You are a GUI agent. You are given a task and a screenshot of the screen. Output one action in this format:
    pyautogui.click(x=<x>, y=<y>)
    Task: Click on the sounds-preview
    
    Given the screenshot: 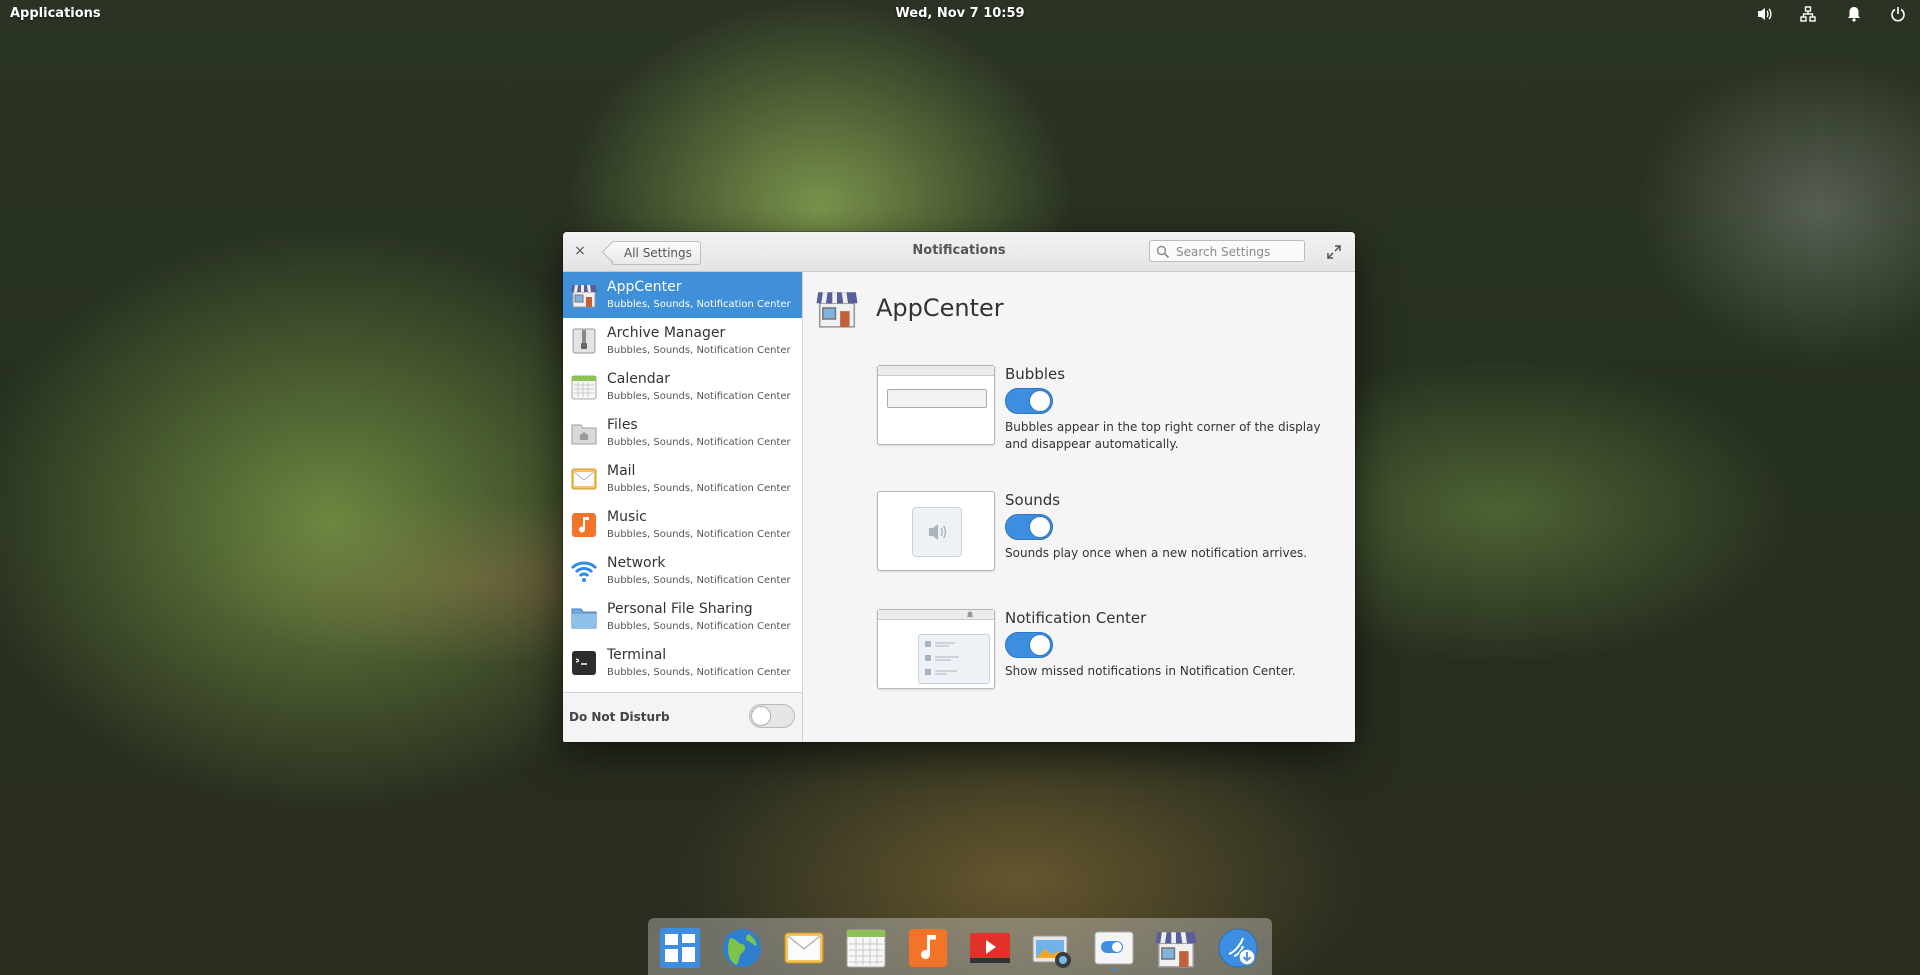 What is the action you would take?
    pyautogui.click(x=936, y=531)
    